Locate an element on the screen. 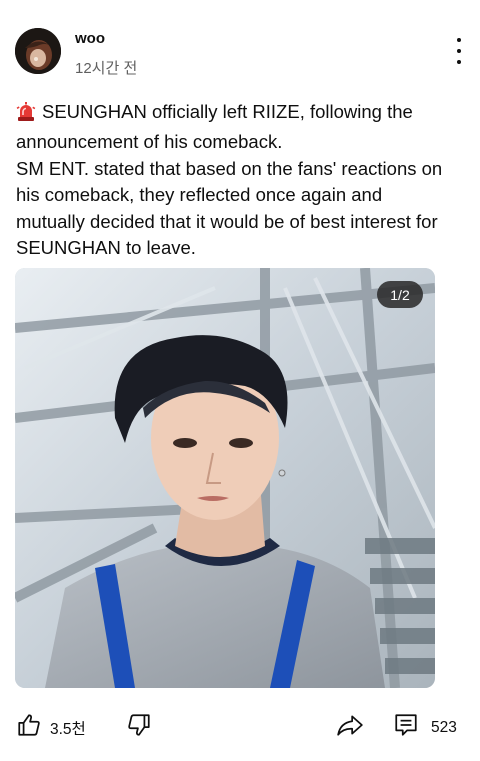  author-name: woo is located at coordinates (90, 38).